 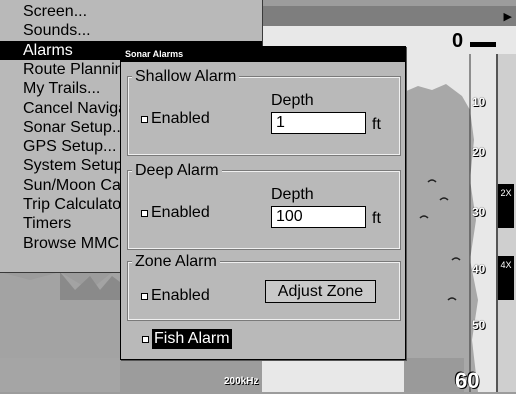 I want to click on frequency-label: 200kHz, so click(x=241, y=381).